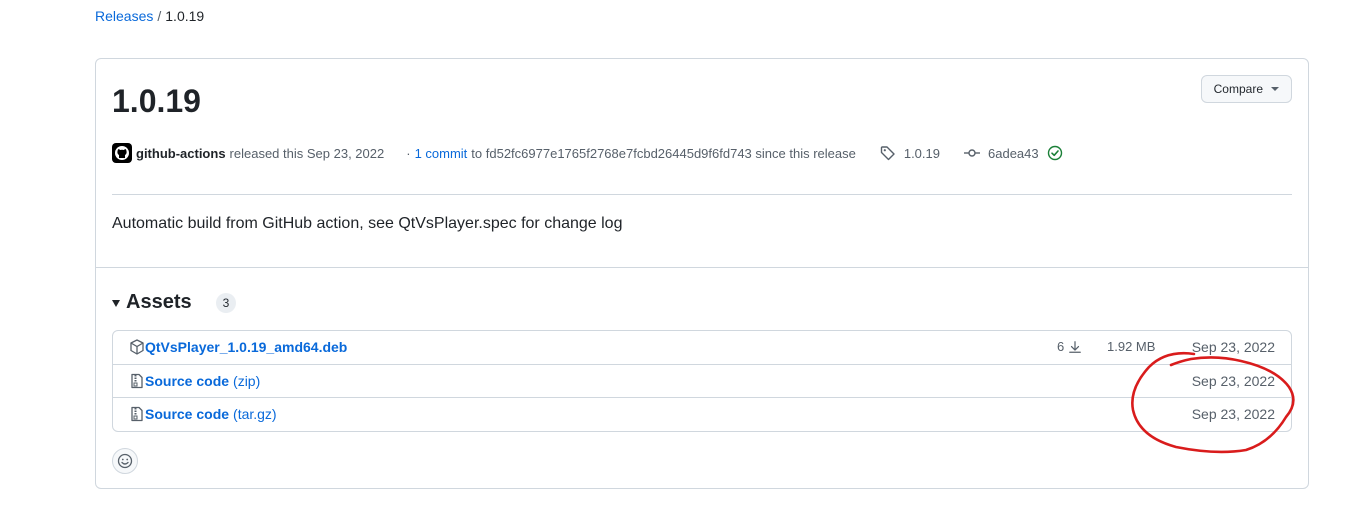  Describe the element at coordinates (441, 153) in the screenshot. I see `commits-link: 1 commit` at that location.